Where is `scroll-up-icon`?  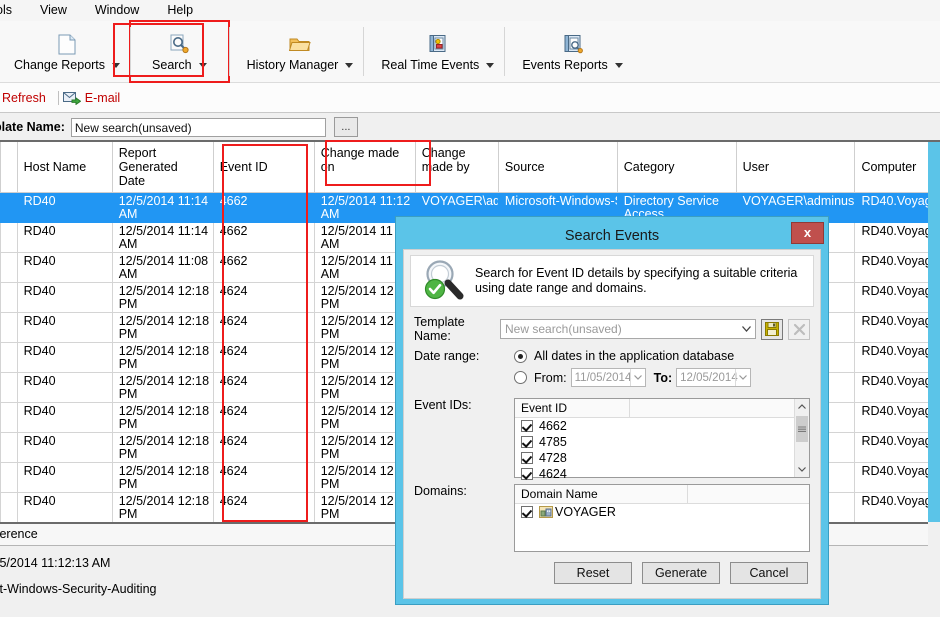
scroll-up-icon is located at coordinates (802, 406).